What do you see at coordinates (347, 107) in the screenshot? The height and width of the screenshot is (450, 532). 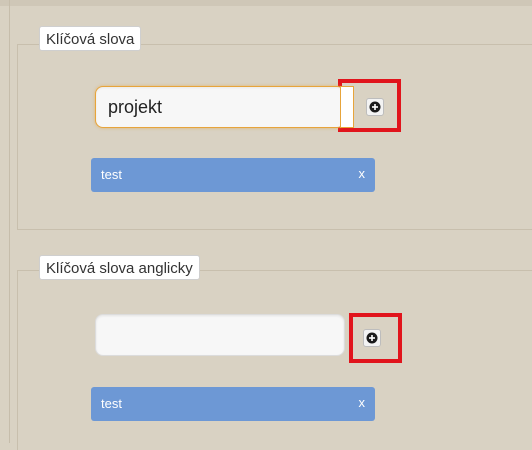 I see `input-end-box` at bounding box center [347, 107].